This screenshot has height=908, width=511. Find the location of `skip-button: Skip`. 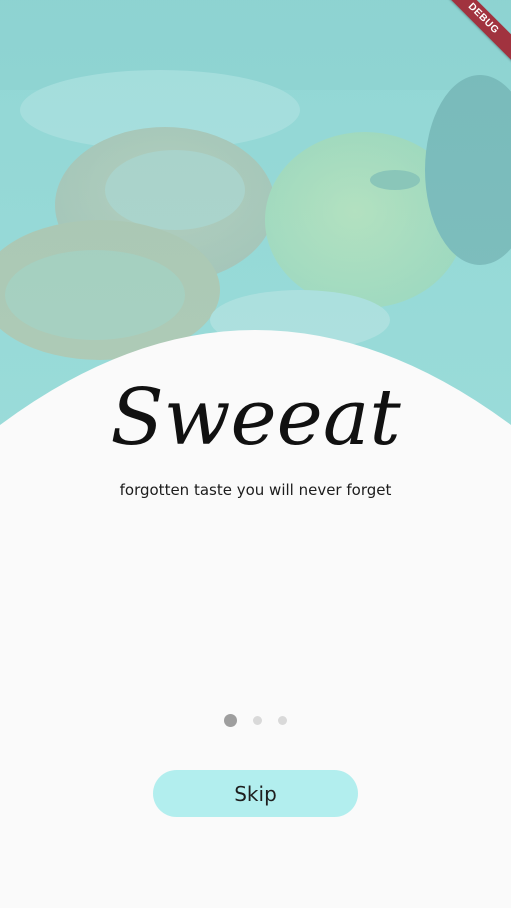

skip-button: Skip is located at coordinates (255, 793).